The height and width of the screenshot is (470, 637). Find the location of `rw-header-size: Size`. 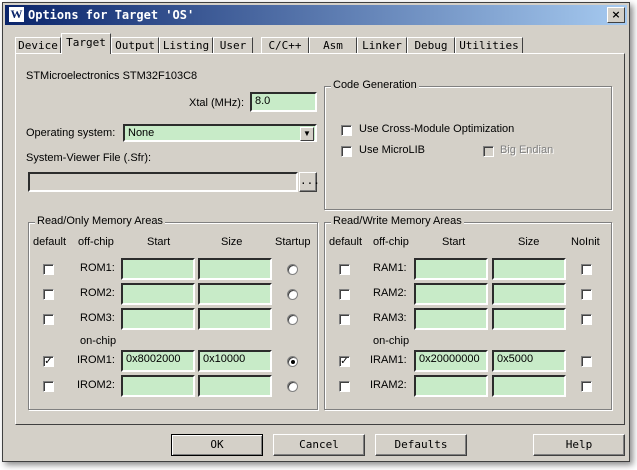

rw-header-size: Size is located at coordinates (529, 242).